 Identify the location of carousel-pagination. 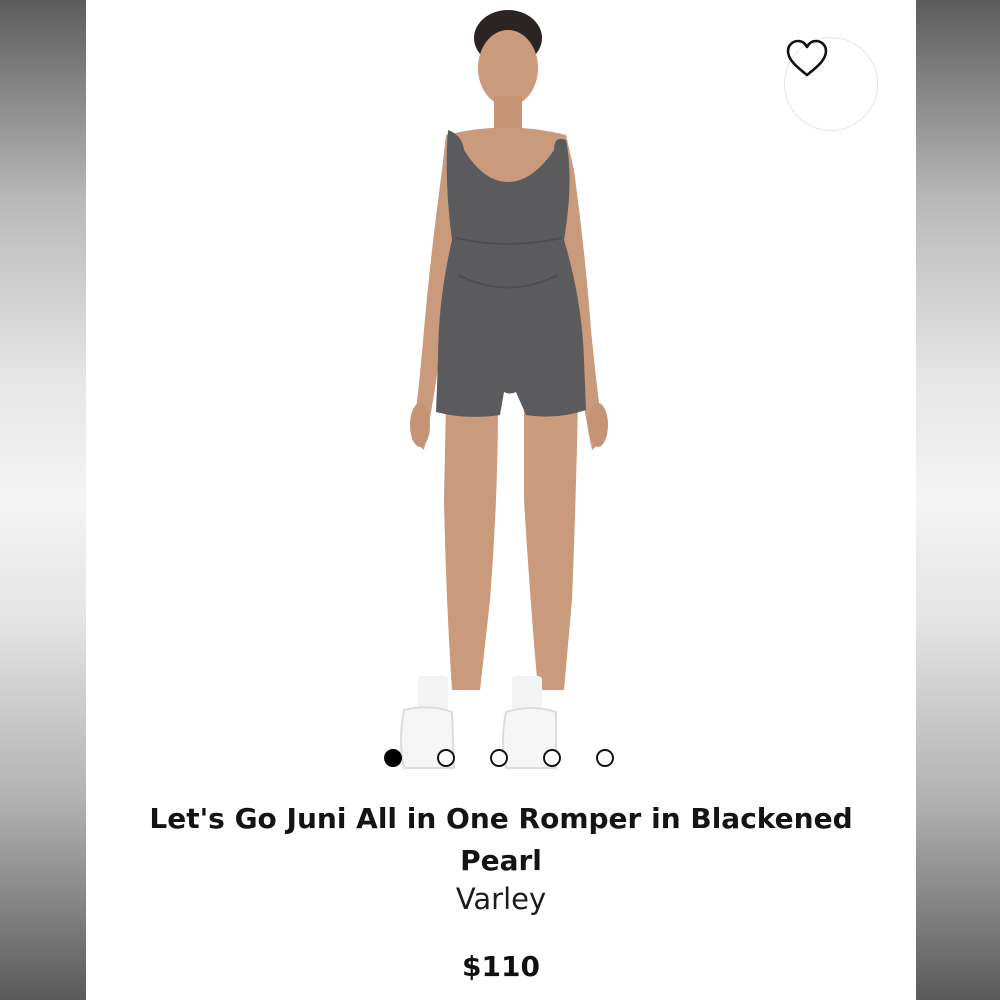
(504, 759).